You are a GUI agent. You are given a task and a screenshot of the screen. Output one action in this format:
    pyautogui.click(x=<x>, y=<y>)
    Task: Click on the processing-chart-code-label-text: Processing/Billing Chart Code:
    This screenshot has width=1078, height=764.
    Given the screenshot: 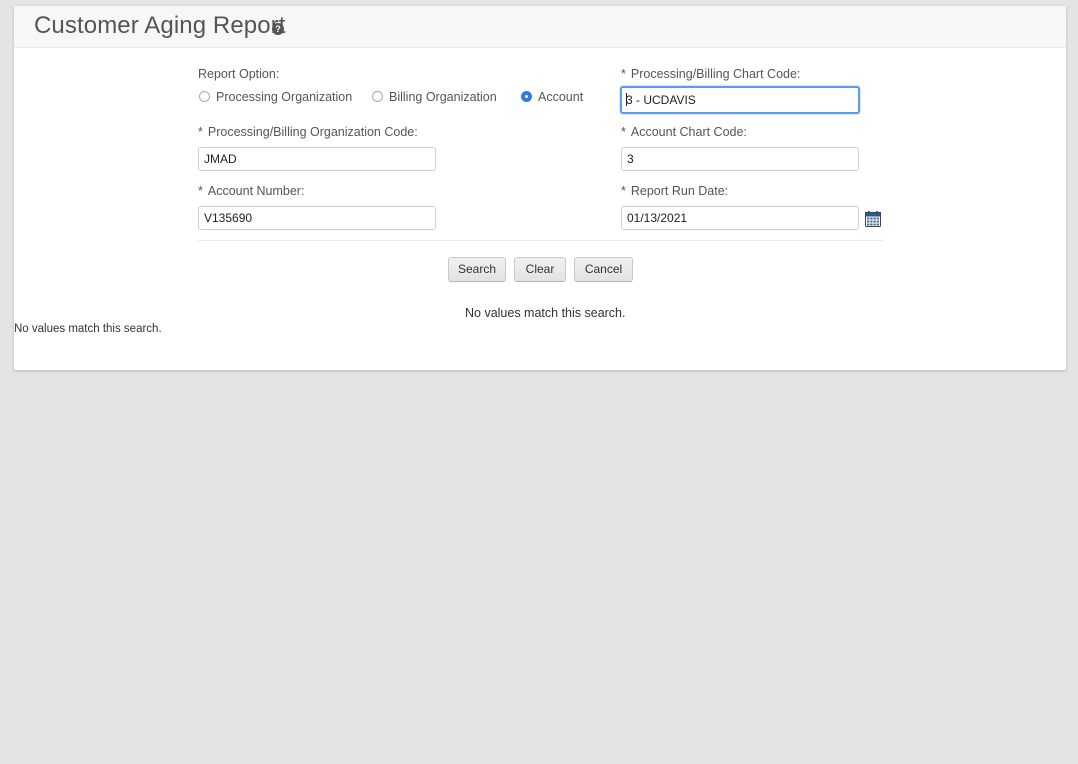 What is the action you would take?
    pyautogui.click(x=715, y=74)
    